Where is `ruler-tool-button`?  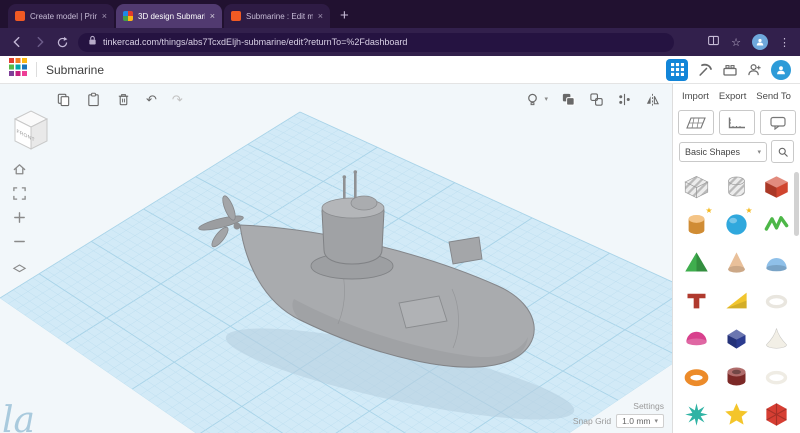
ruler-tool-button is located at coordinates (736, 122).